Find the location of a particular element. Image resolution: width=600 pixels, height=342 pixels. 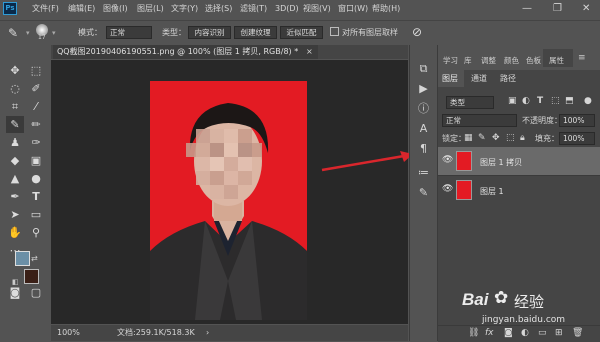

menu-view: 视图(V) is located at coordinates (317, 9).